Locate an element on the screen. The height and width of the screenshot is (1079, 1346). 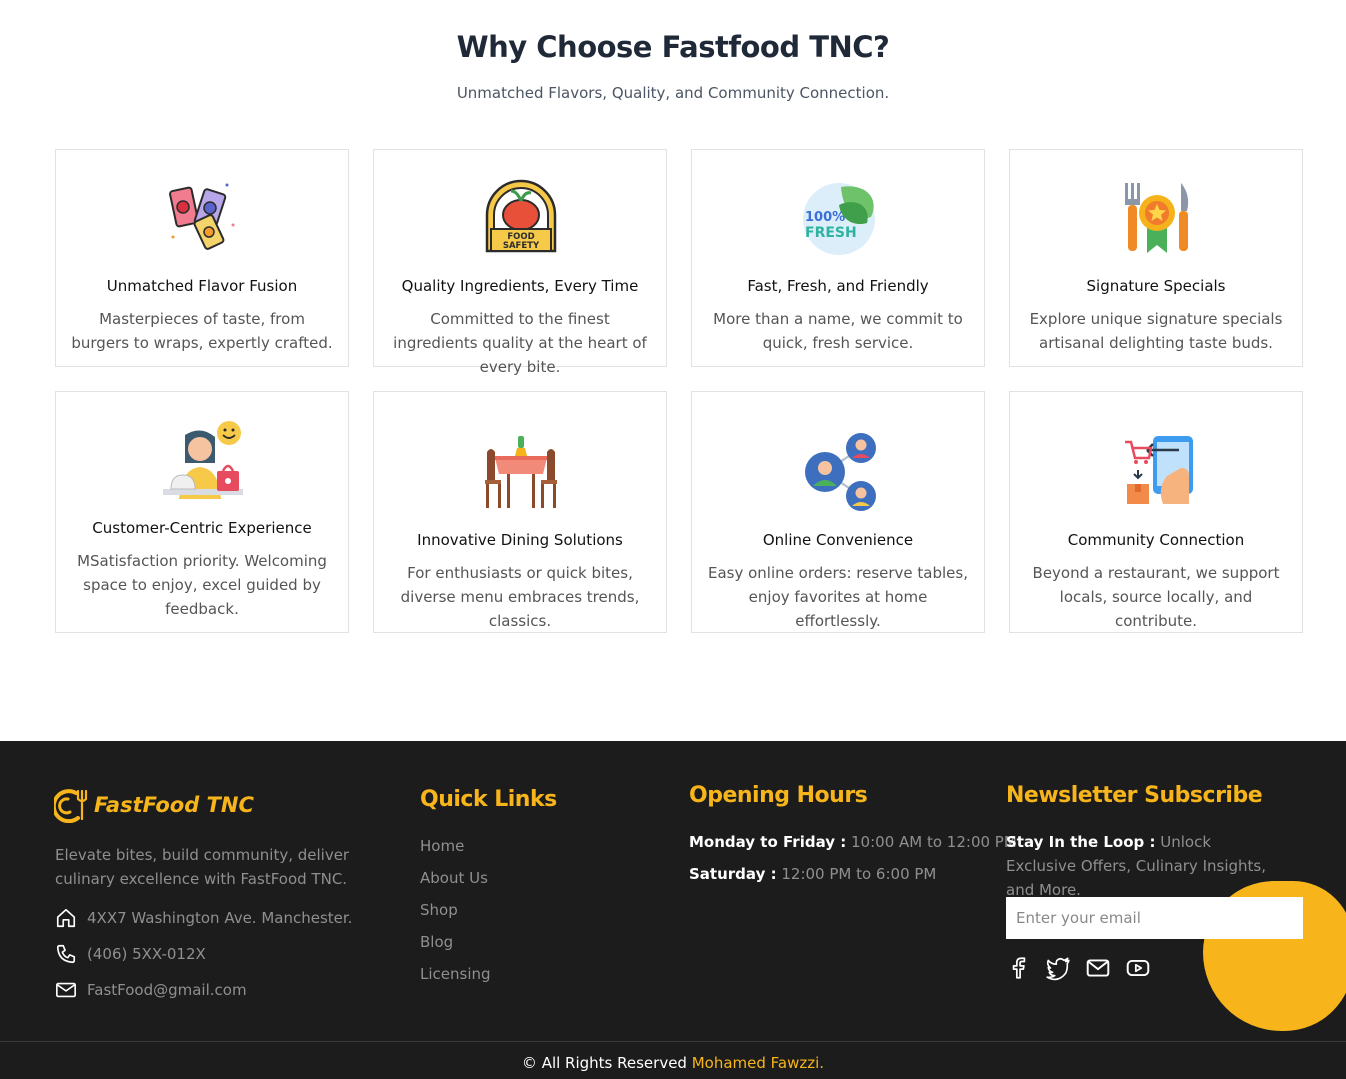
fresh-badge-icon: 100% FRESH is located at coordinates (839, 219).